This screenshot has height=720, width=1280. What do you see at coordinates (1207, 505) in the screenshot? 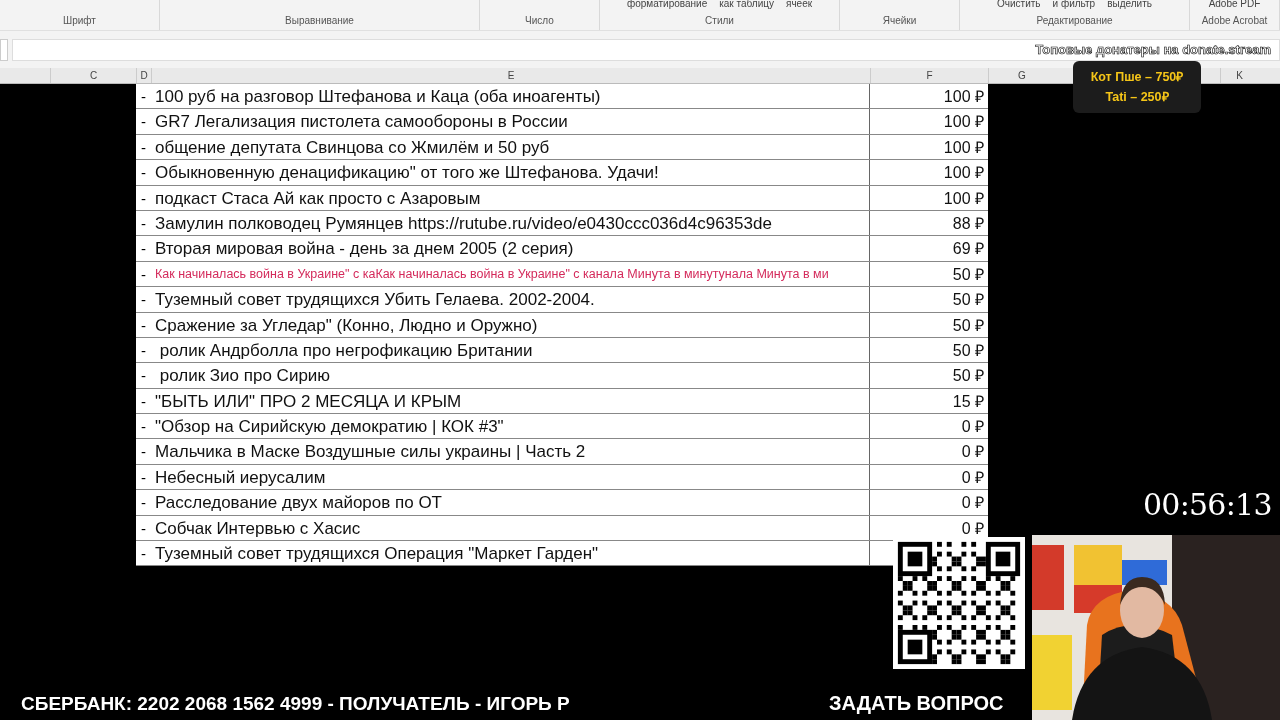
I see `stream-timer: 00:56:13` at bounding box center [1207, 505].